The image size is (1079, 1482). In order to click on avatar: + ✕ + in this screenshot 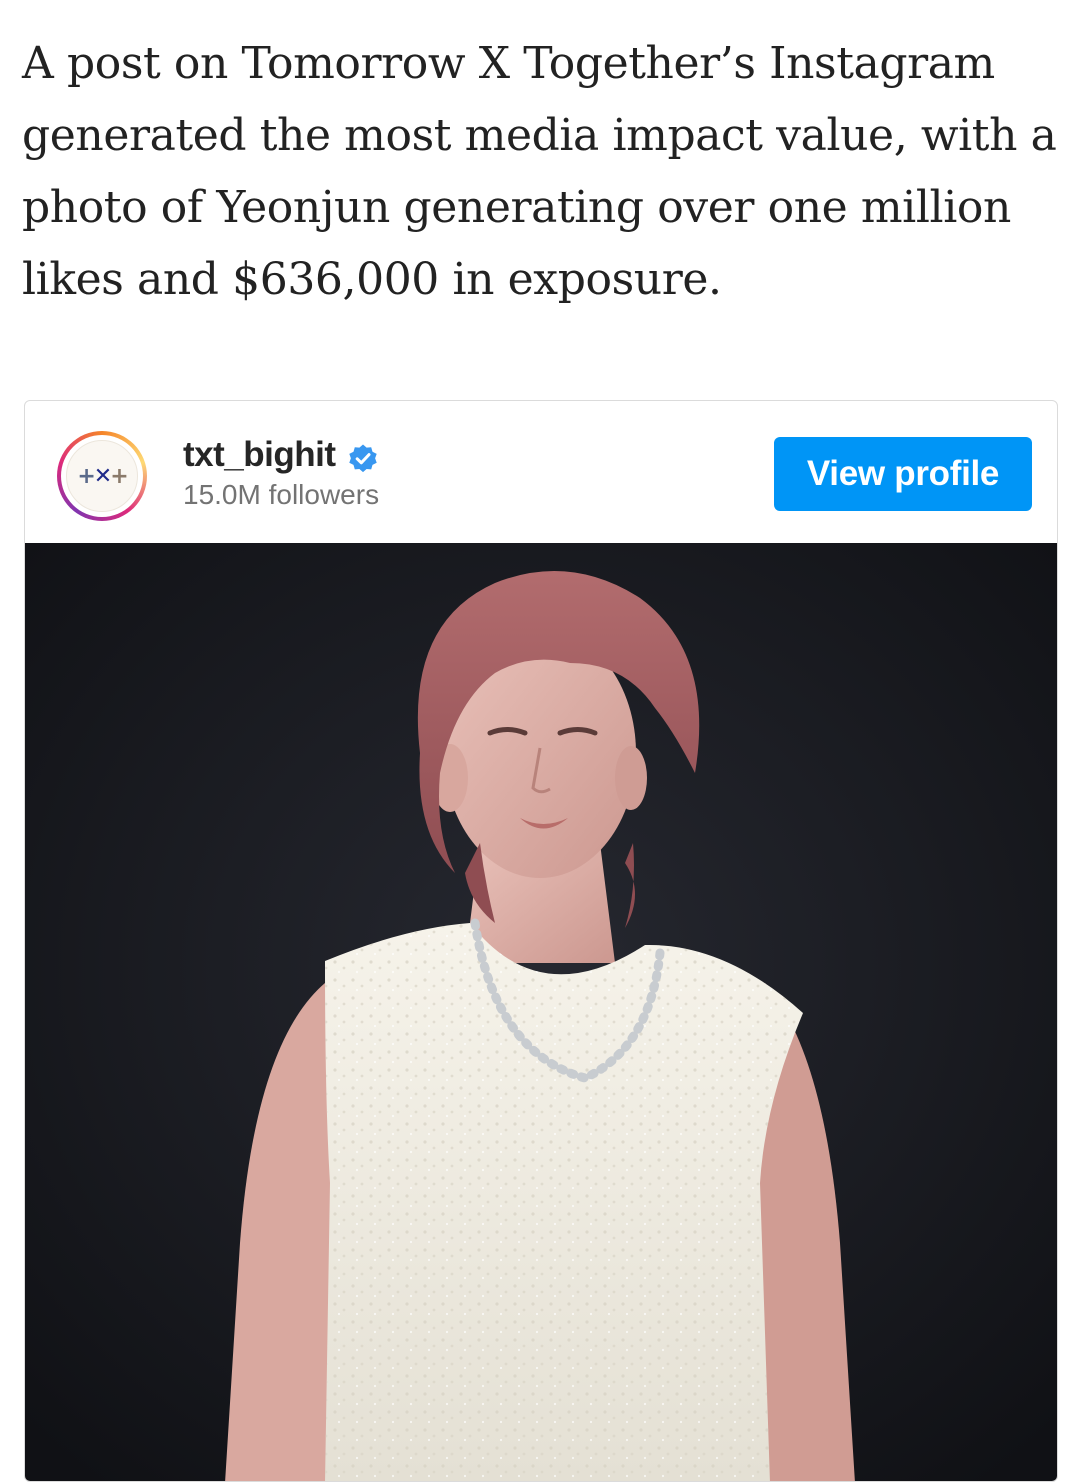, I will do `click(102, 476)`.